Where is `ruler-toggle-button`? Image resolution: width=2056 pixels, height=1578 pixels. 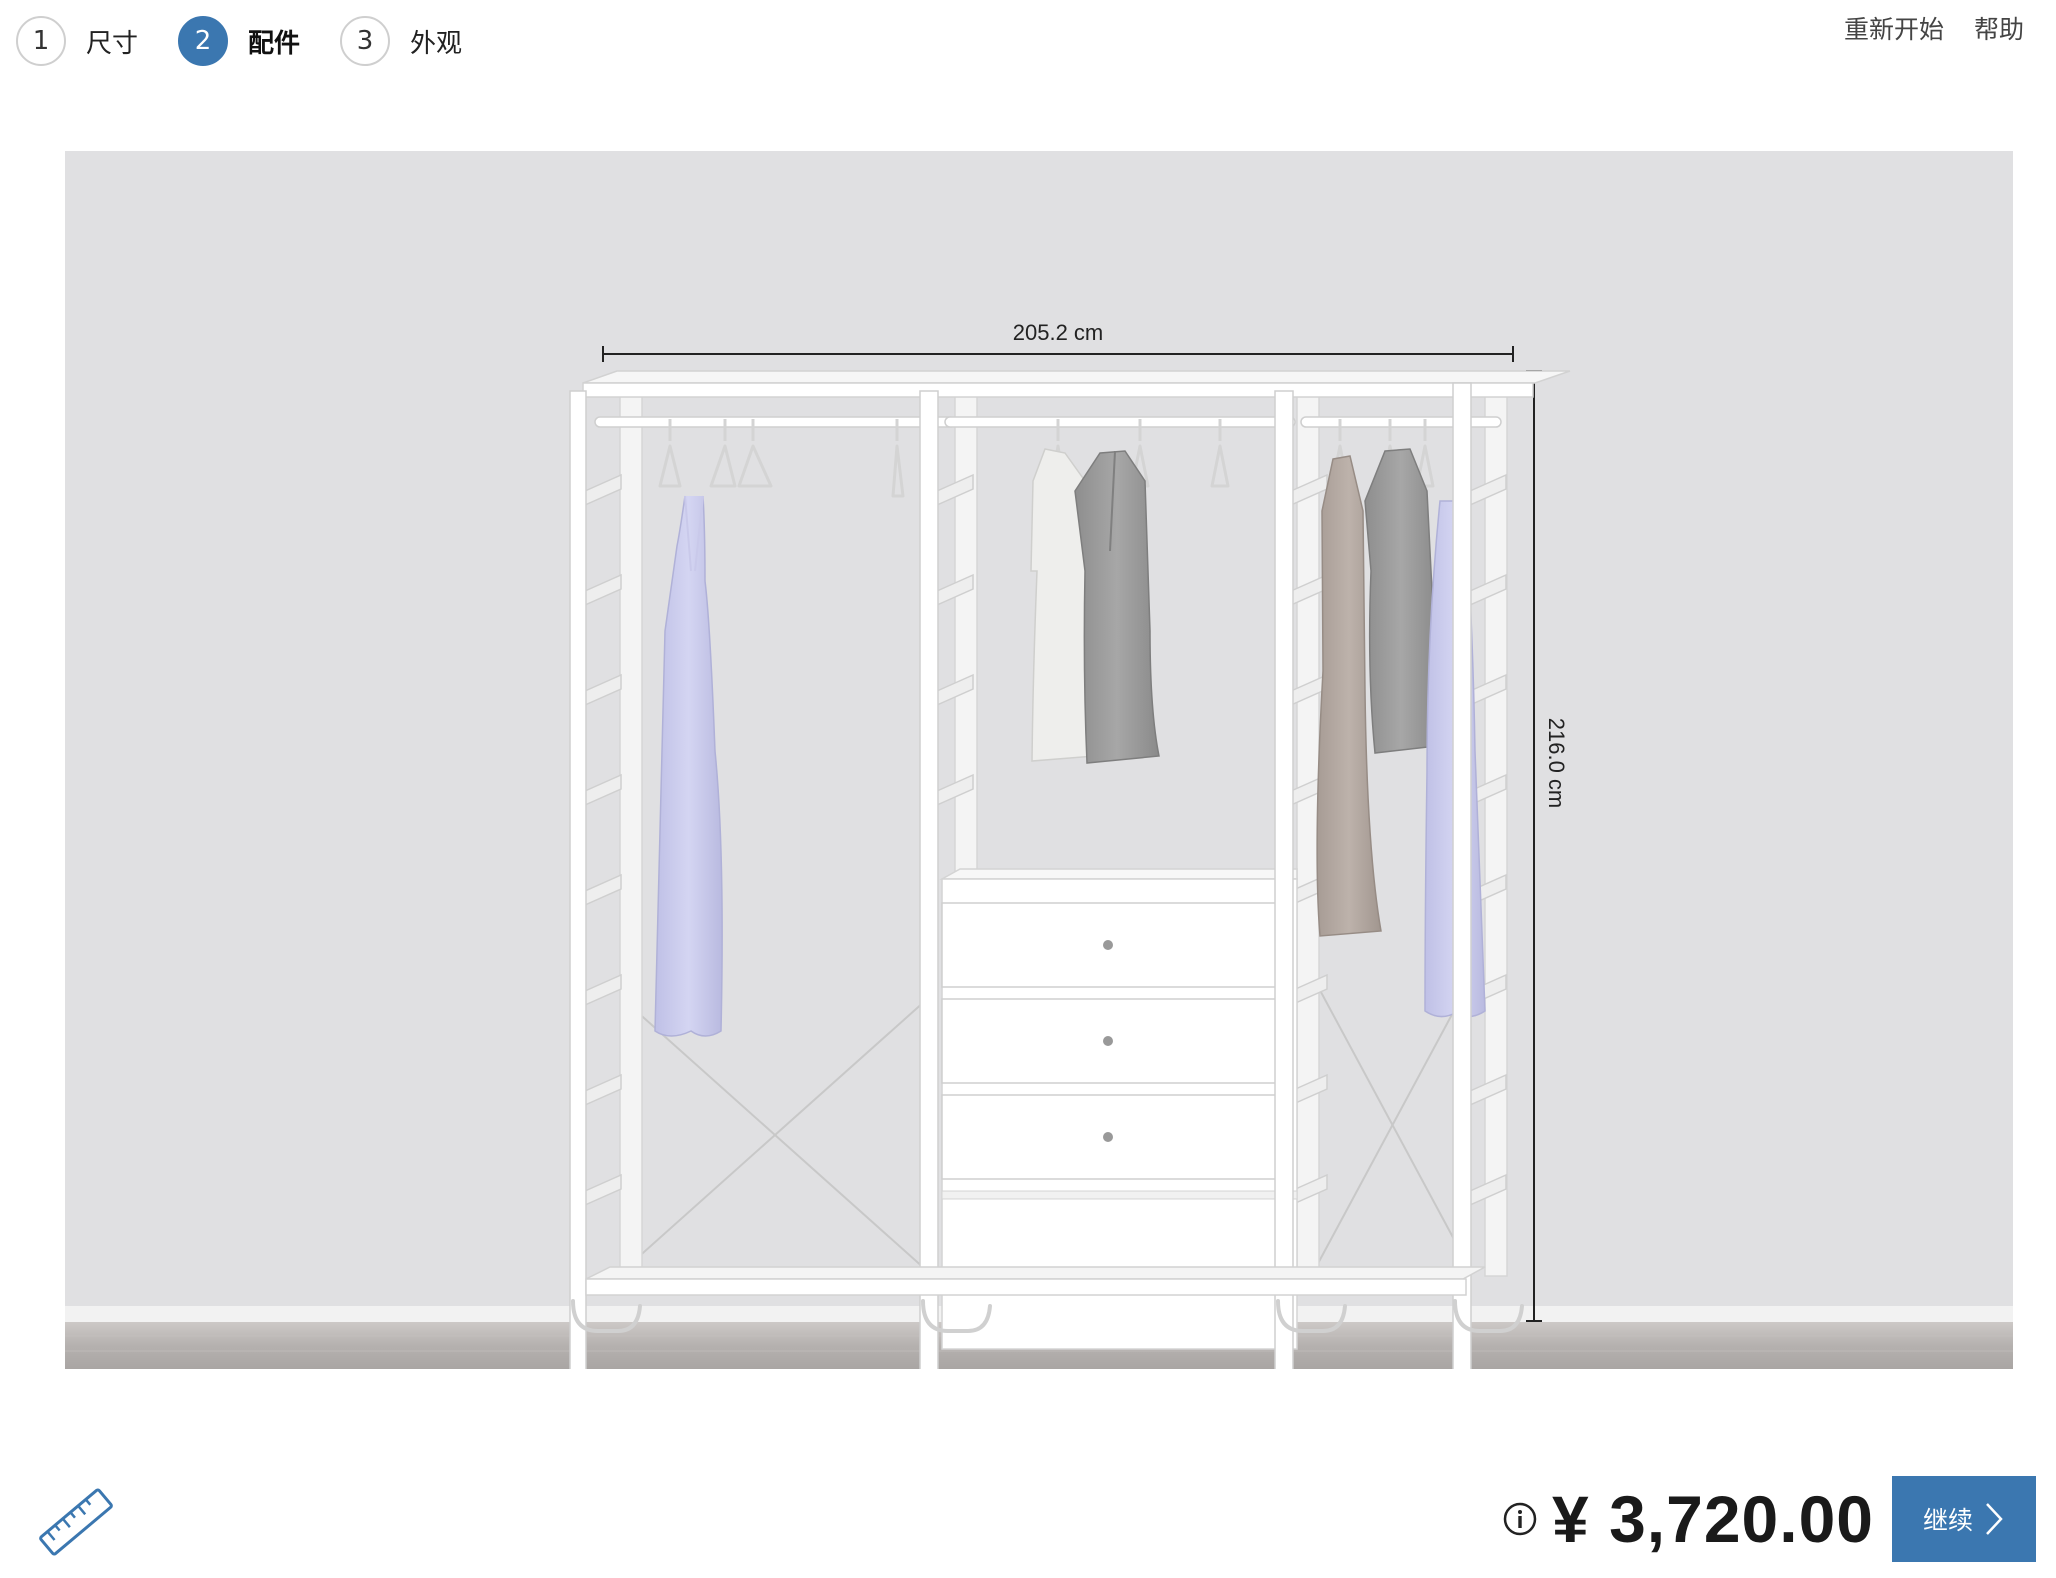
ruler-toggle-button is located at coordinates (76, 1522).